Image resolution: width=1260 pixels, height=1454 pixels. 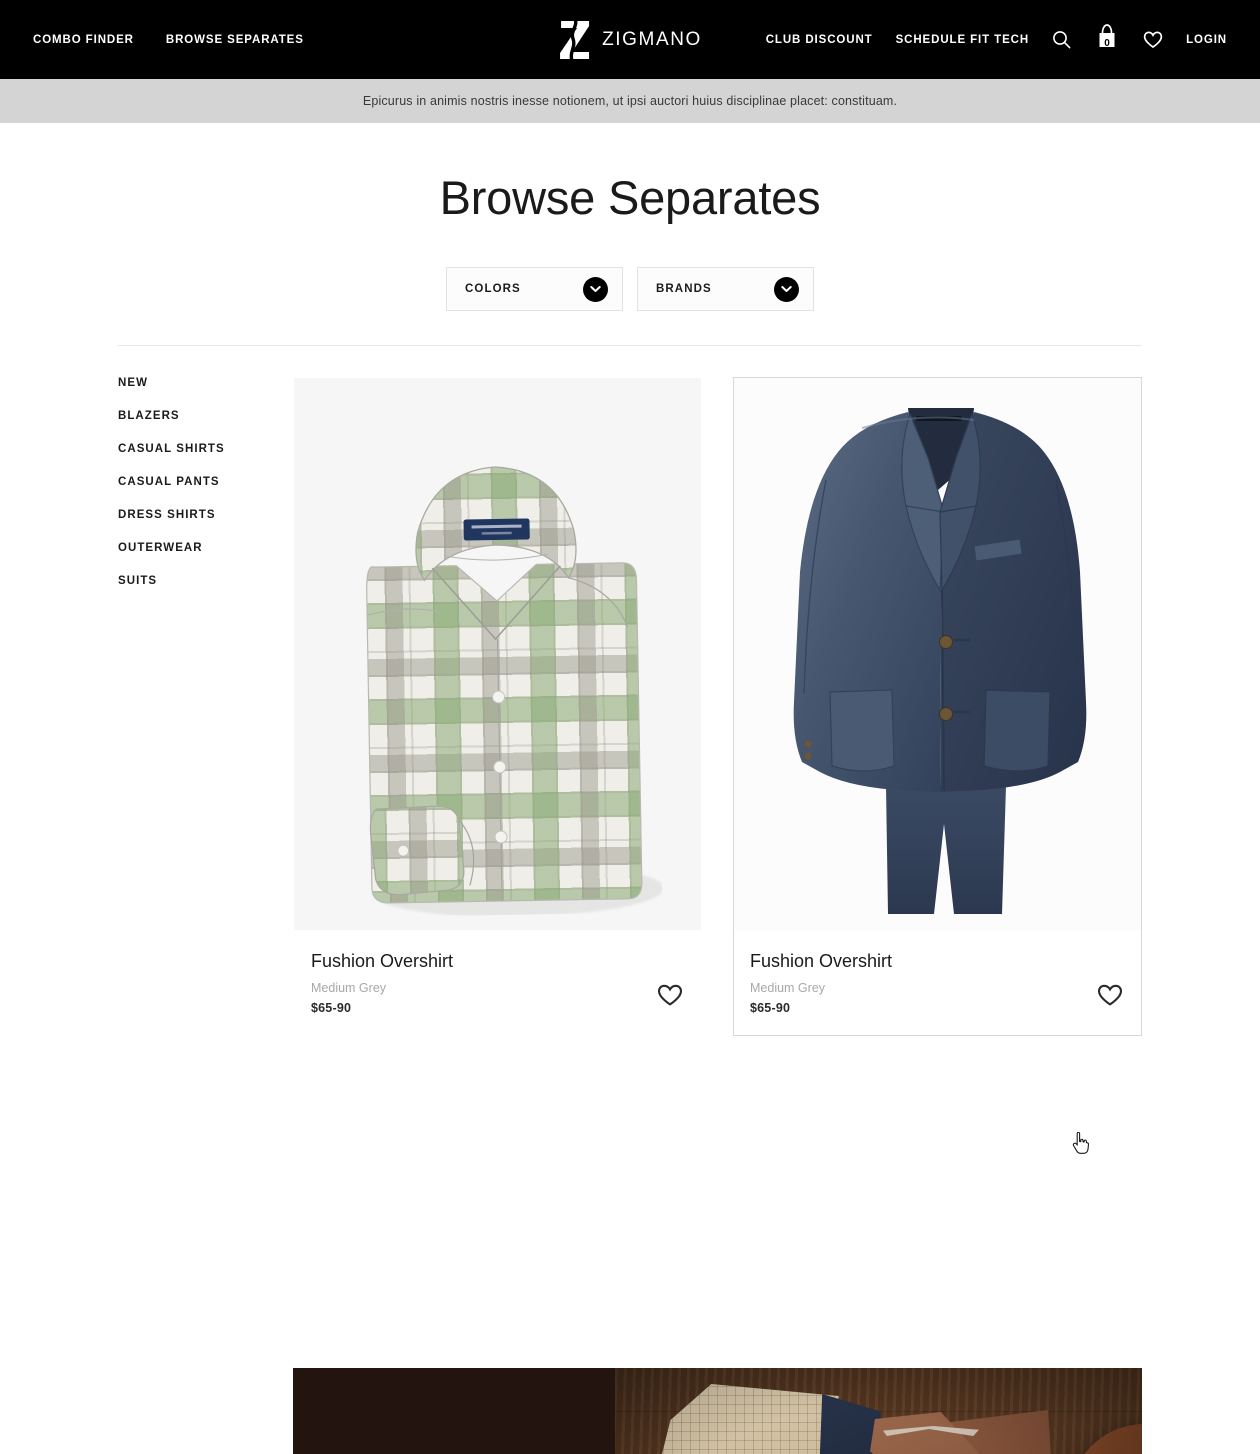 What do you see at coordinates (725, 289) in the screenshot?
I see `filter-brands: BRANDS` at bounding box center [725, 289].